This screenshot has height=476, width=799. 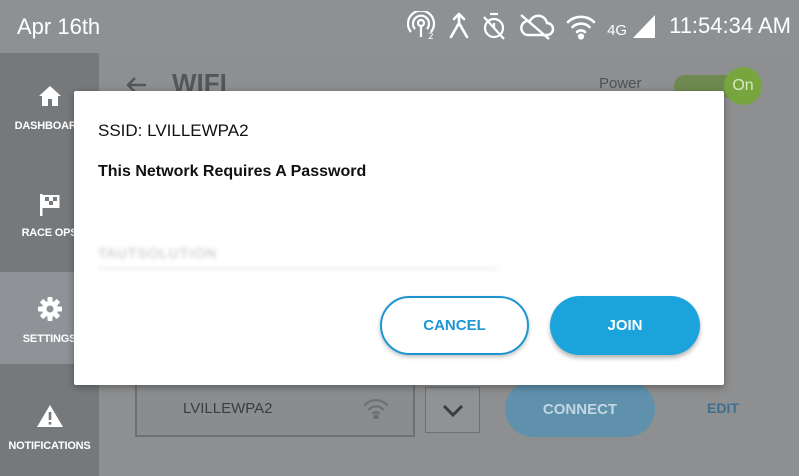 What do you see at coordinates (50, 205) in the screenshot?
I see `race-flag-icon` at bounding box center [50, 205].